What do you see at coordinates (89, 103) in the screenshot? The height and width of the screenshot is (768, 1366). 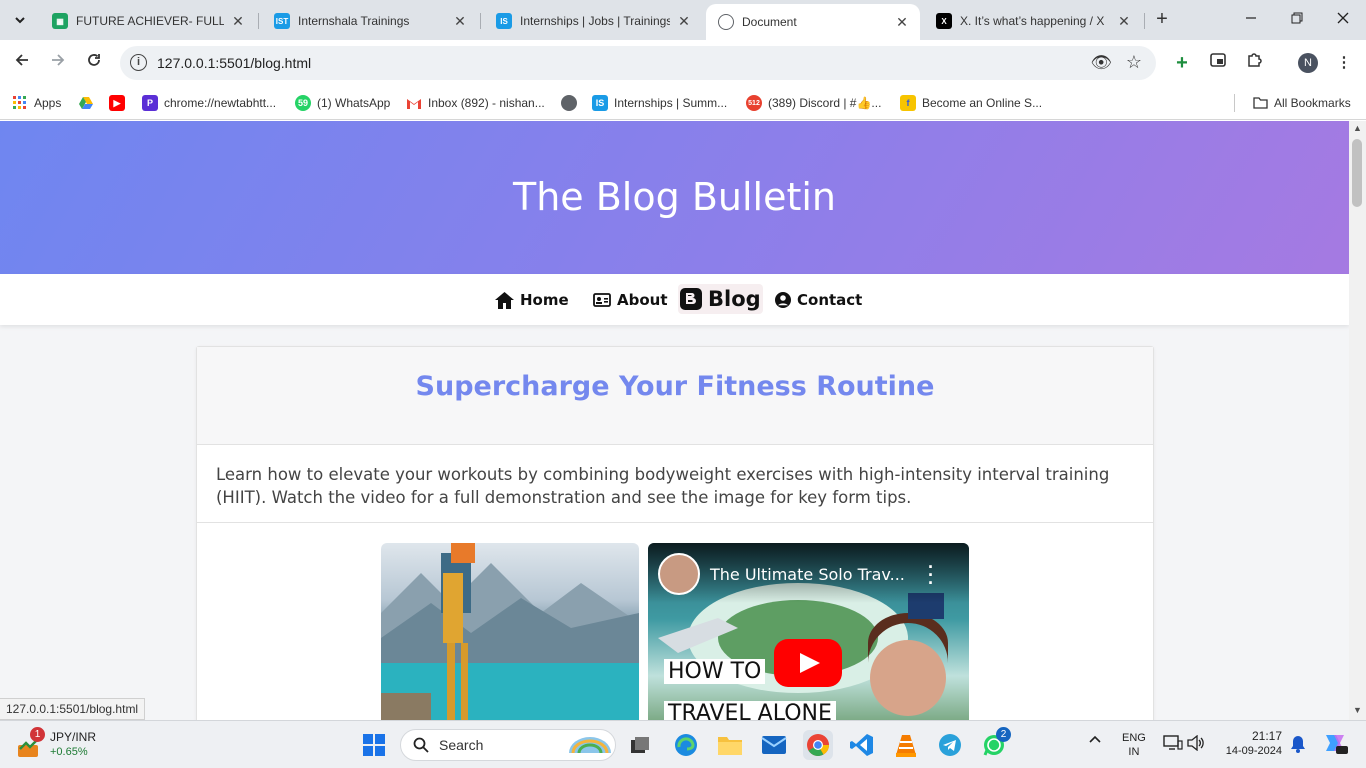 I see `bookmark-drive` at bounding box center [89, 103].